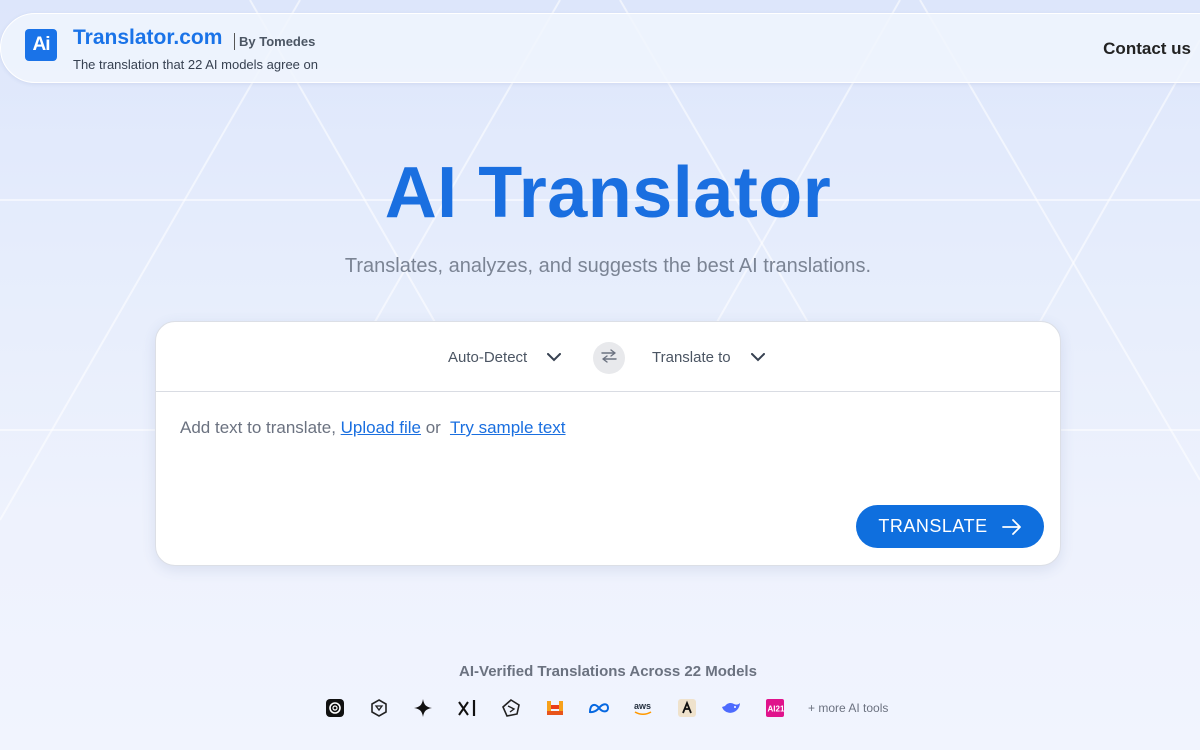  What do you see at coordinates (423, 708) in the screenshot?
I see `gemini-icon` at bounding box center [423, 708].